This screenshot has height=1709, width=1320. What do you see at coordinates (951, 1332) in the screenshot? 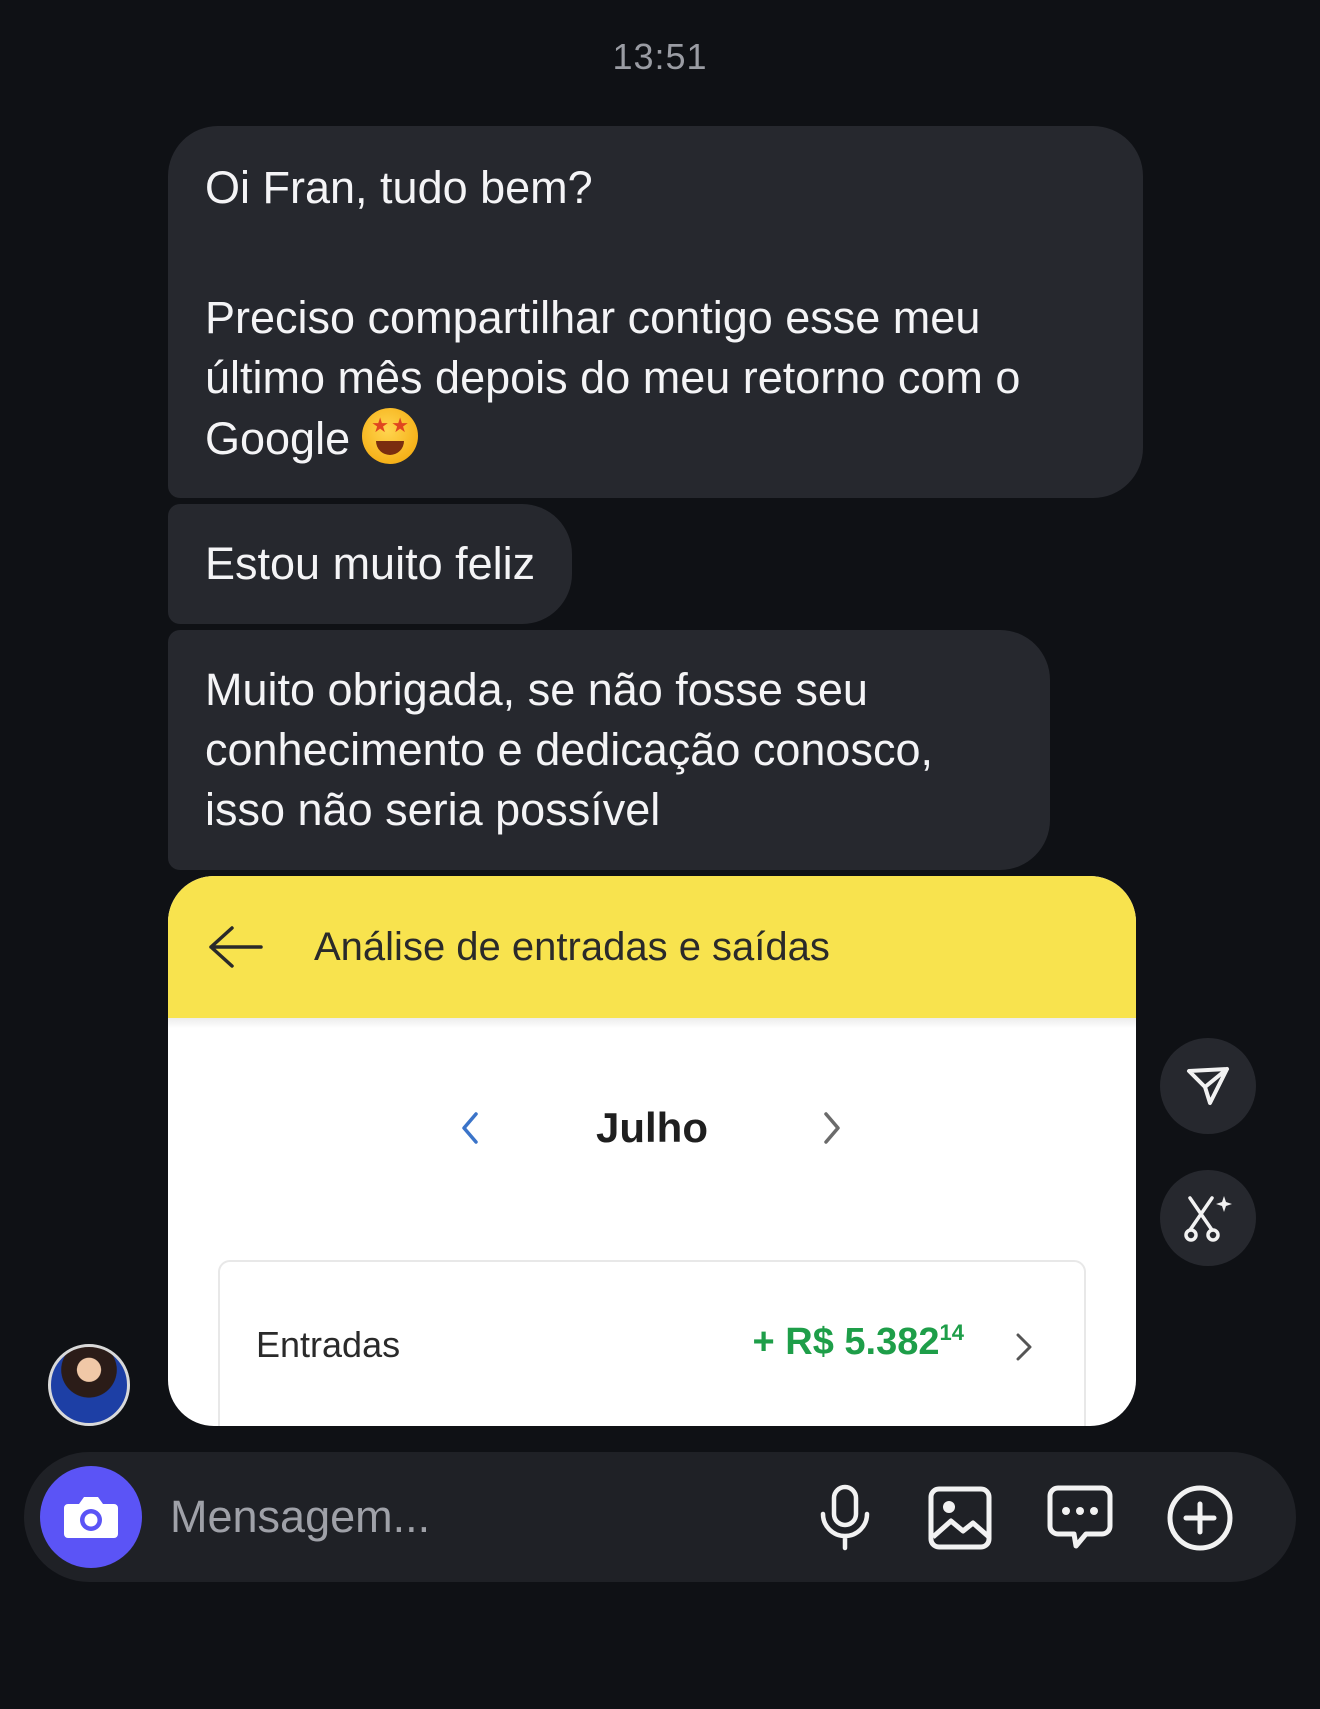
I see `income-cents: 14` at bounding box center [951, 1332].